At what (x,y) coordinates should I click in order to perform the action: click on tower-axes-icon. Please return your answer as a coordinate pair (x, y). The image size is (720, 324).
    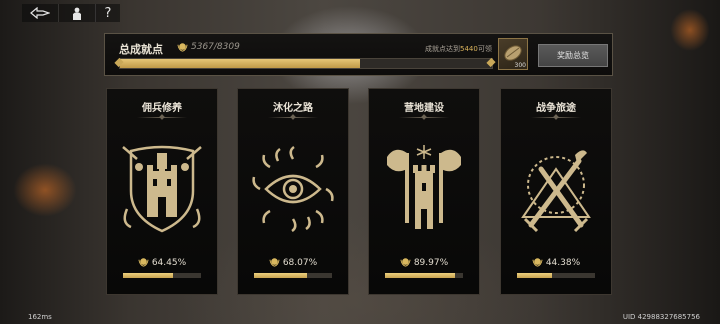
    Looking at the image, I should click on (424, 187).